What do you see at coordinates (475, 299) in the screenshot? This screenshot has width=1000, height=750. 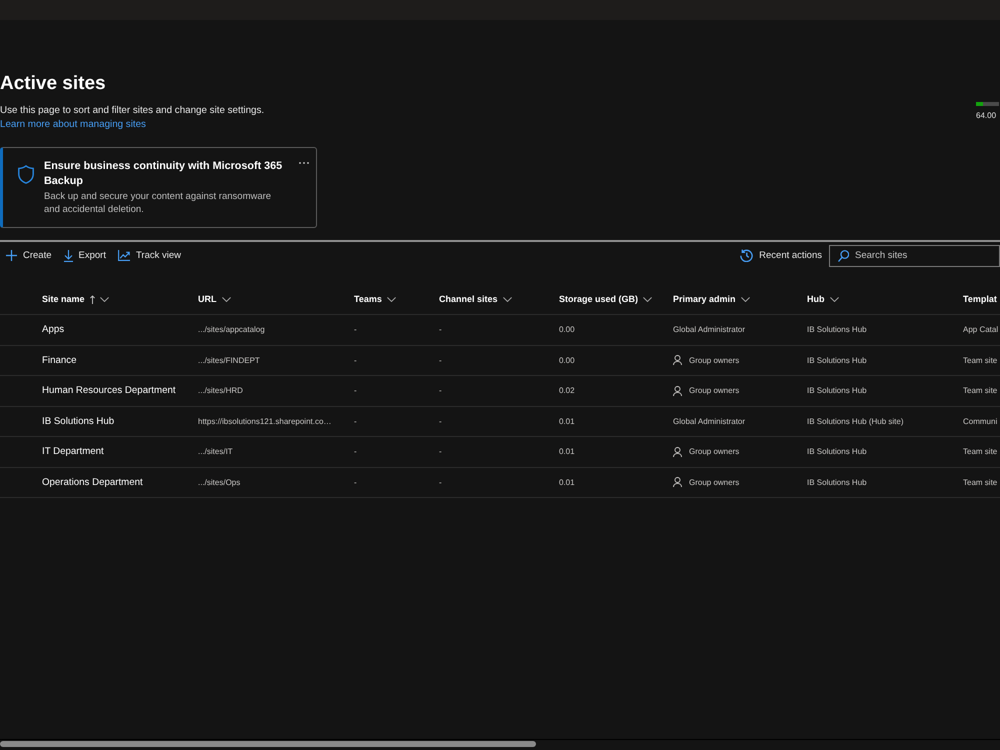 I see `column-header: Channel sites` at bounding box center [475, 299].